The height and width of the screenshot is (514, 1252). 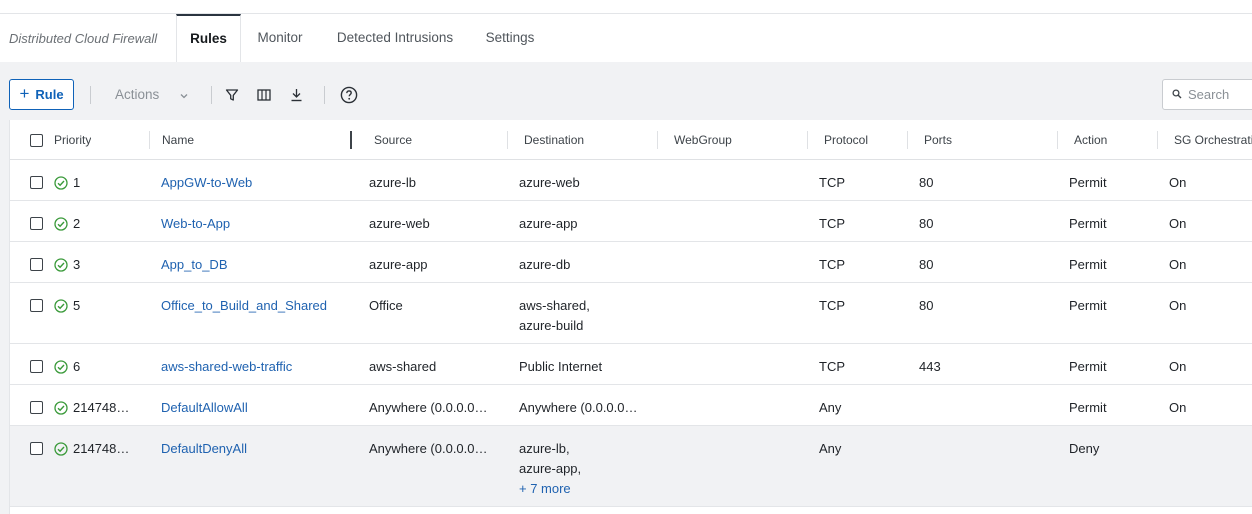 I want to click on column-resize-handle, so click(x=351, y=140).